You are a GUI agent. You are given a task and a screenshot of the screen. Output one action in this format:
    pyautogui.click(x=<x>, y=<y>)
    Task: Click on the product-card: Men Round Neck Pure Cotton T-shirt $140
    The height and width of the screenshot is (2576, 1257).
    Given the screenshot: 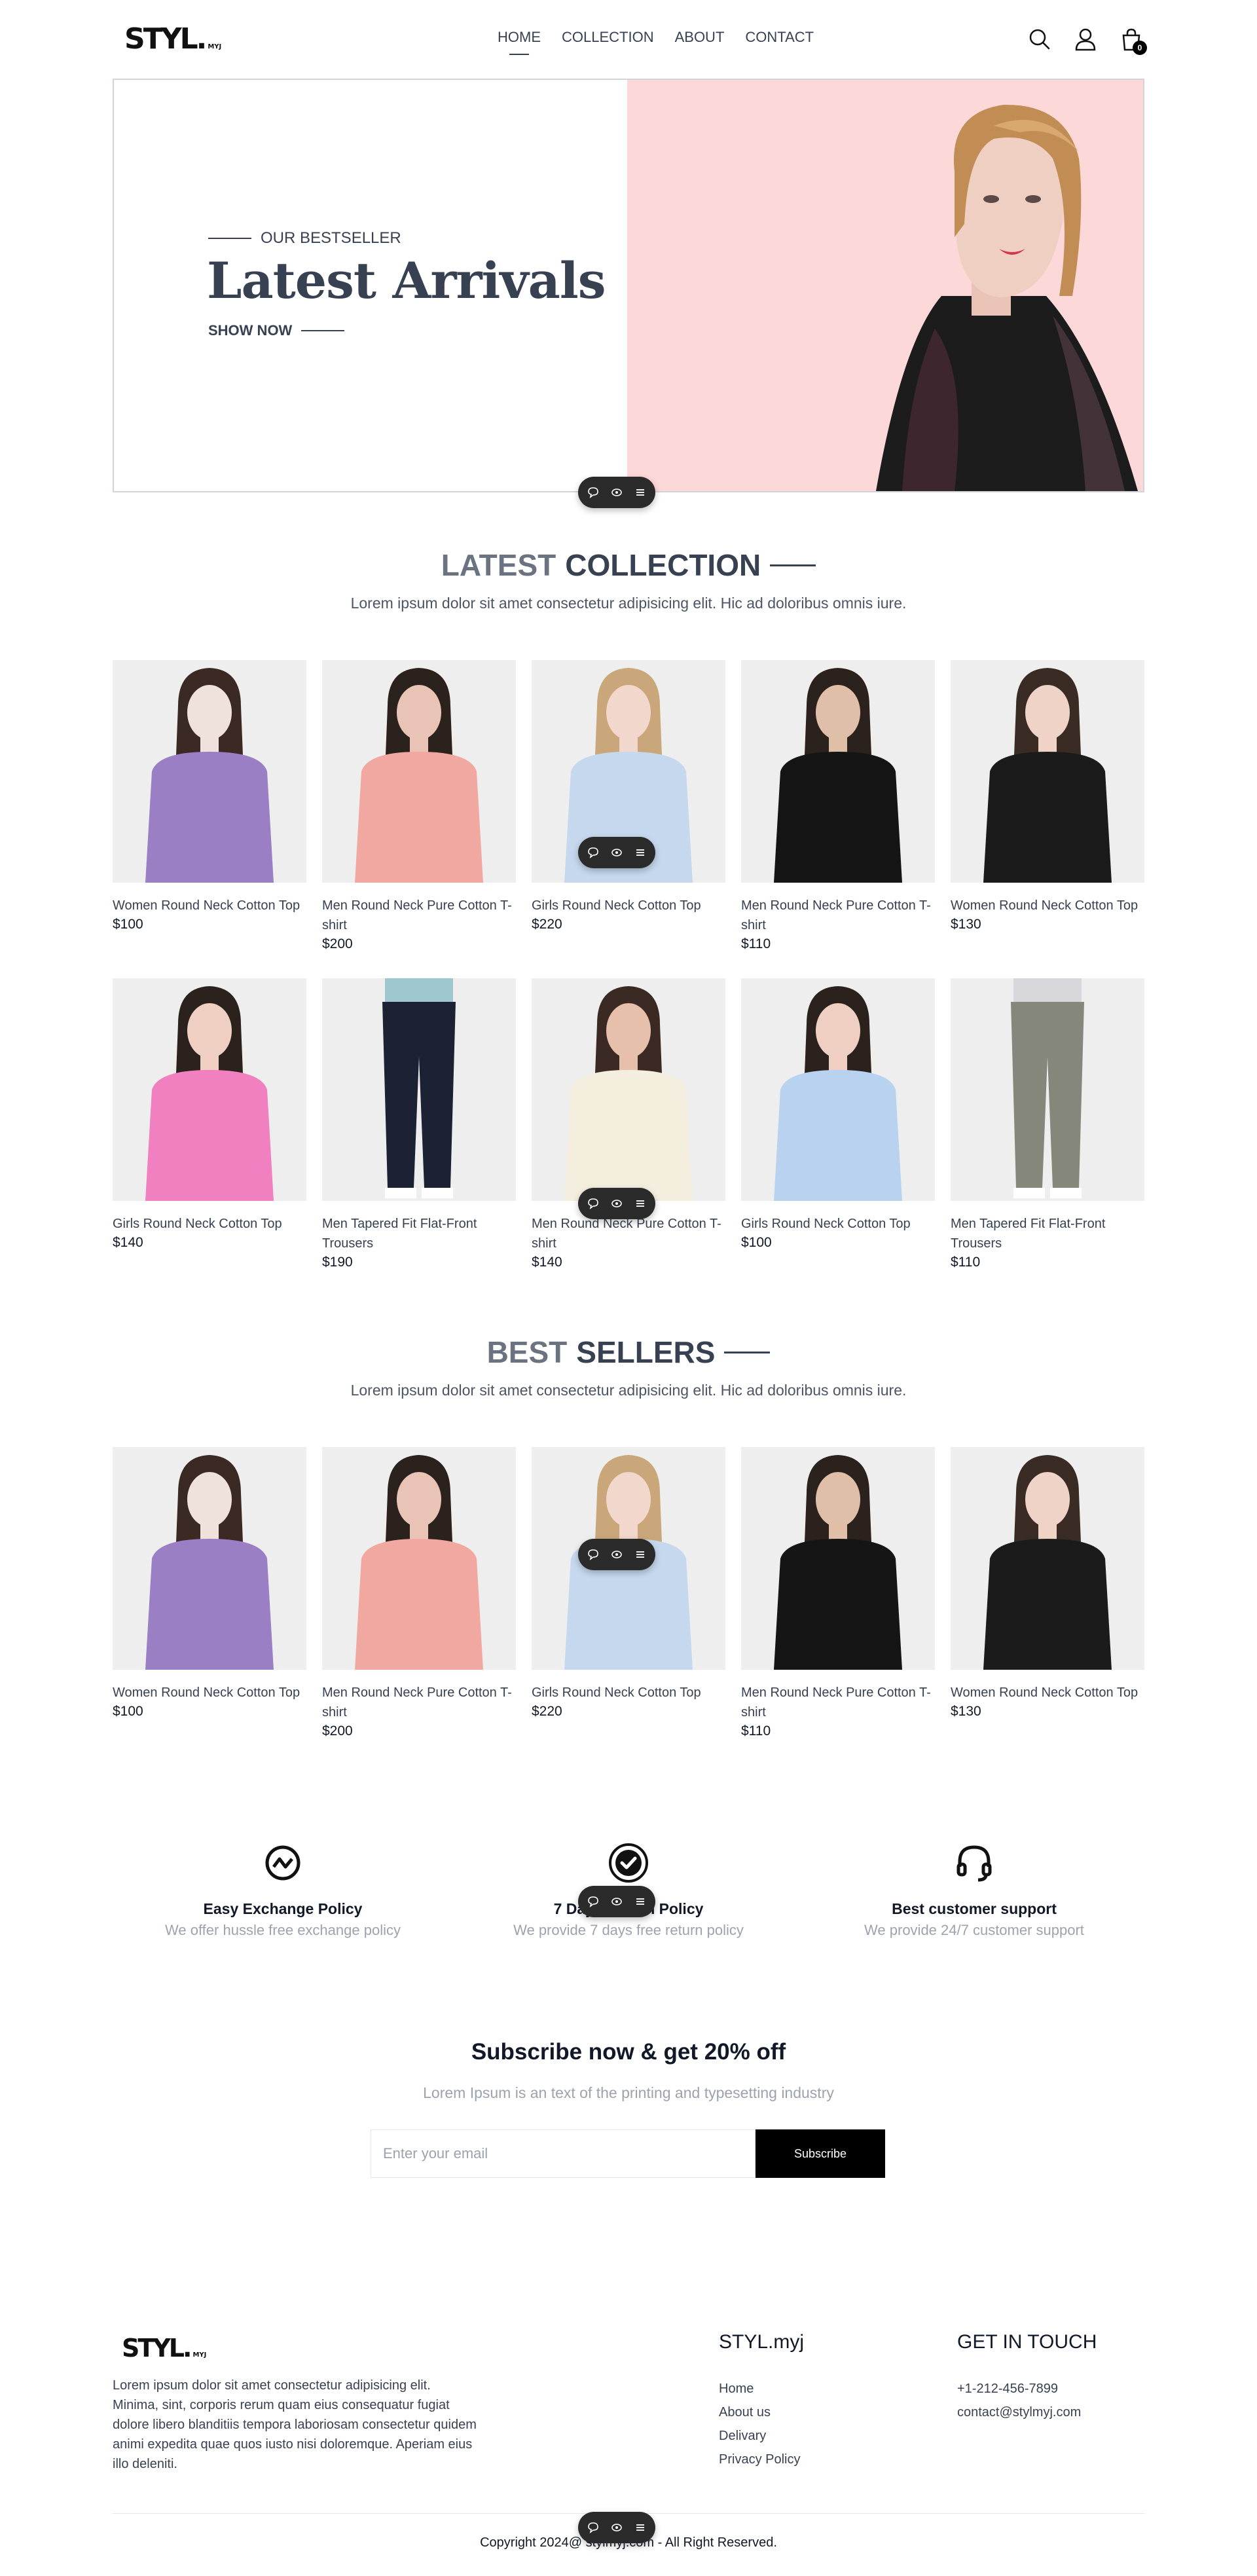 What is the action you would take?
    pyautogui.click(x=628, y=1124)
    